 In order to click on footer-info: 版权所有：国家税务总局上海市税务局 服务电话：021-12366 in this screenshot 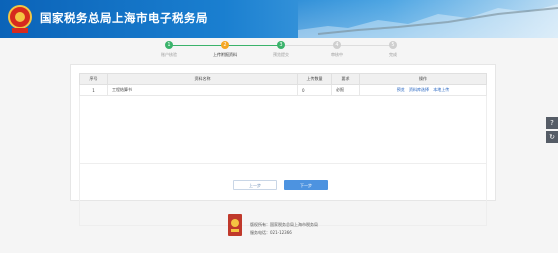, I will do `click(284, 229)`.